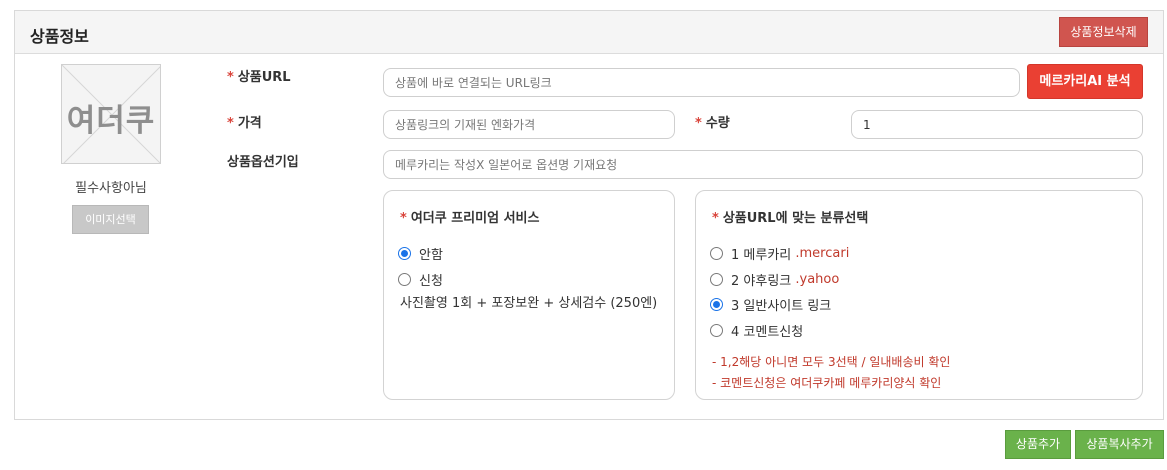 The width and height of the screenshot is (1167, 470). I want to click on product-image-placeholder: 여더쿠, so click(111, 114).